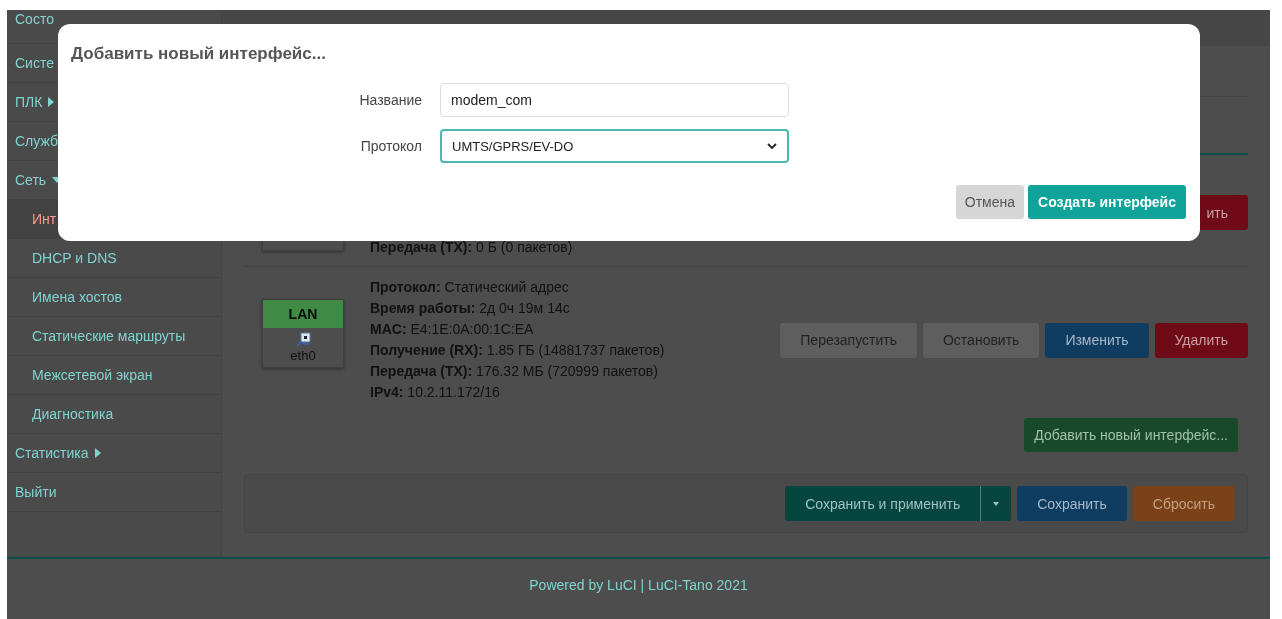 This screenshot has height=619, width=1282. What do you see at coordinates (303, 314) in the screenshot?
I see `interface-name: LAN` at bounding box center [303, 314].